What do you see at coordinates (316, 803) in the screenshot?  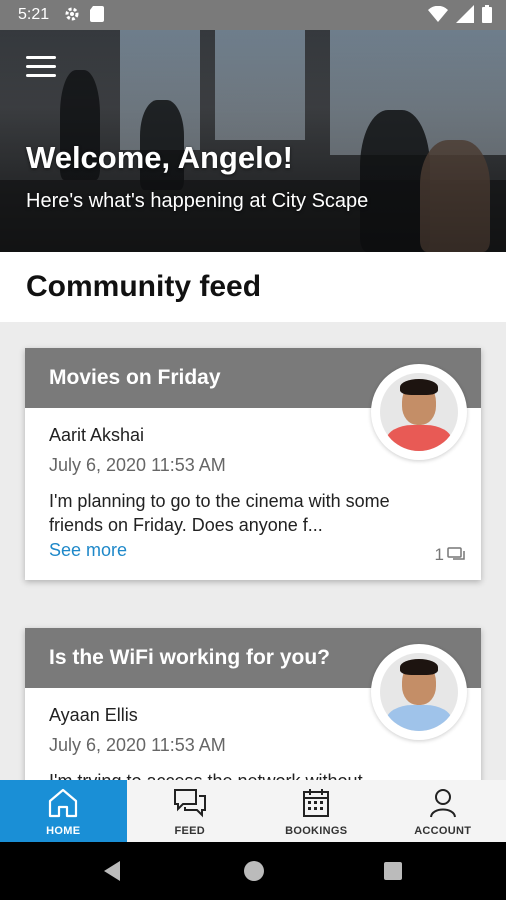 I see `calendar-icon` at bounding box center [316, 803].